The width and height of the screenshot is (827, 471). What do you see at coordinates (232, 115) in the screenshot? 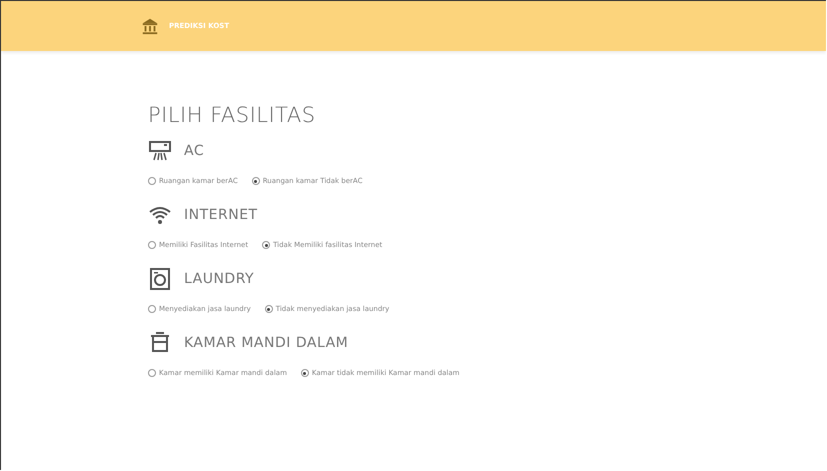
I see `page-title: PILIH FASILITAS` at bounding box center [232, 115].